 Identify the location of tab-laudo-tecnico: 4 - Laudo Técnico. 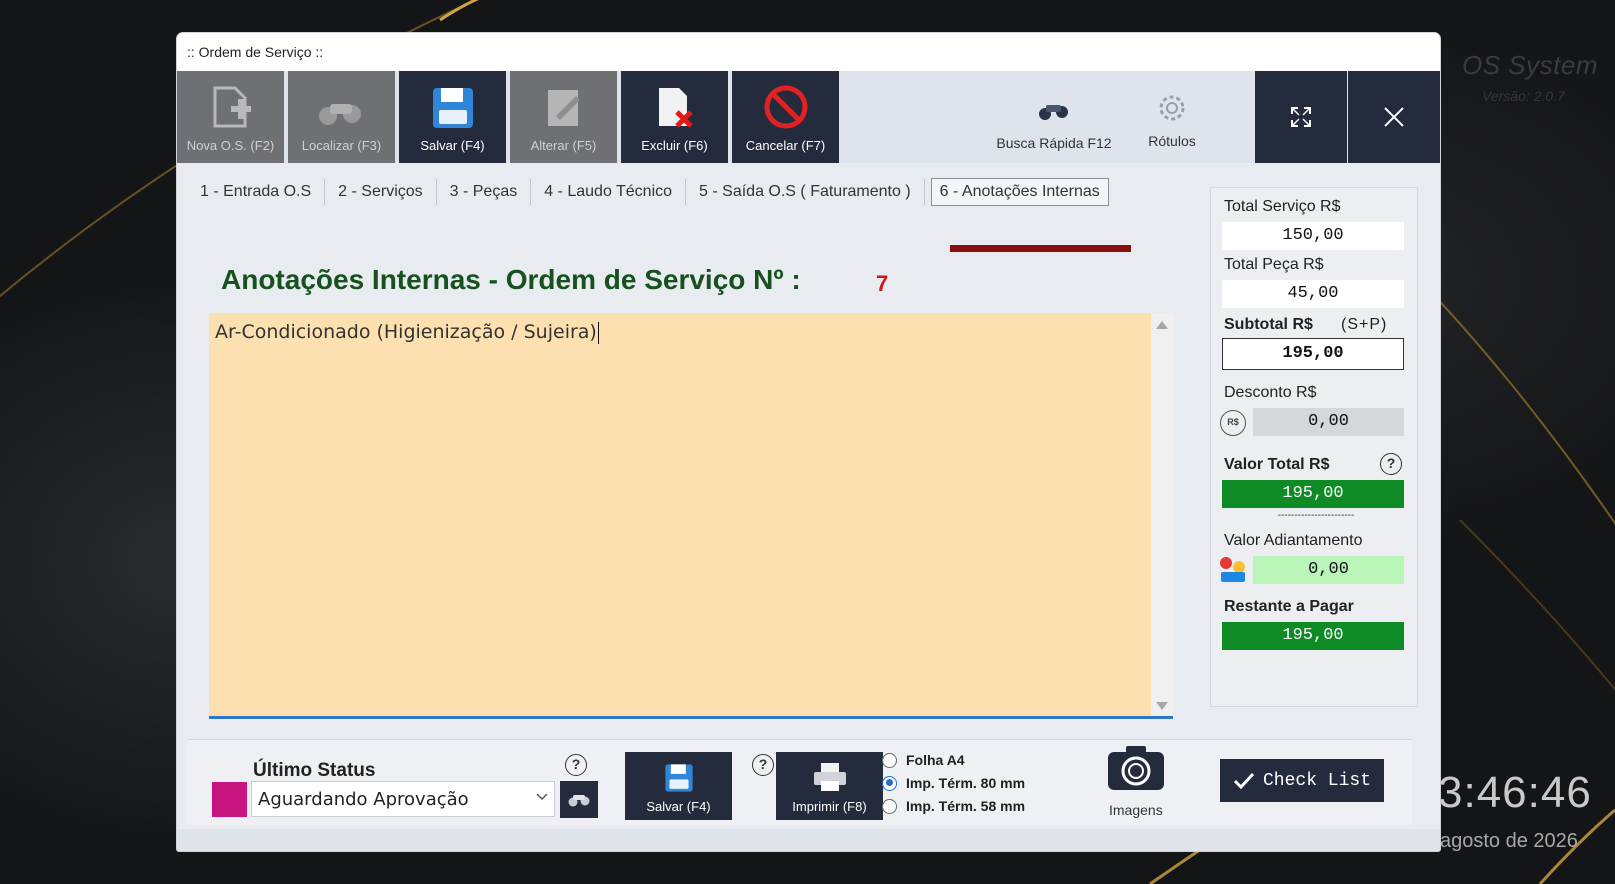
(609, 192).